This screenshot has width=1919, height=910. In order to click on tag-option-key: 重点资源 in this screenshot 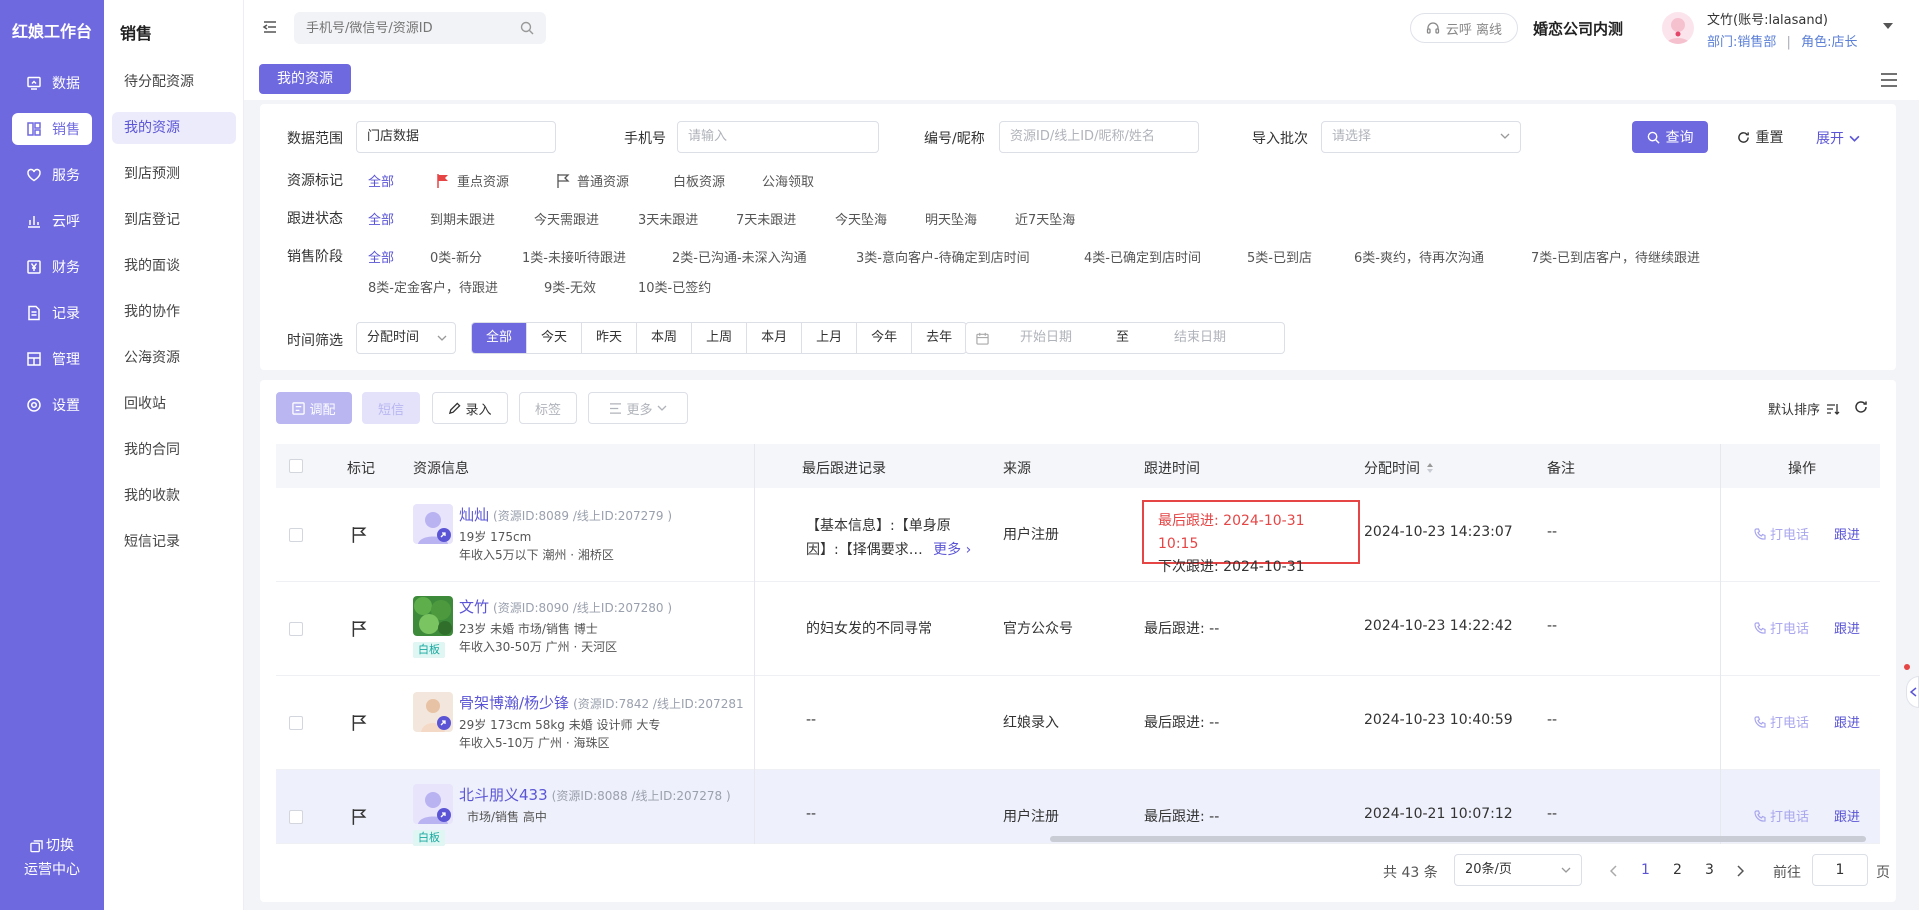, I will do `click(472, 180)`.